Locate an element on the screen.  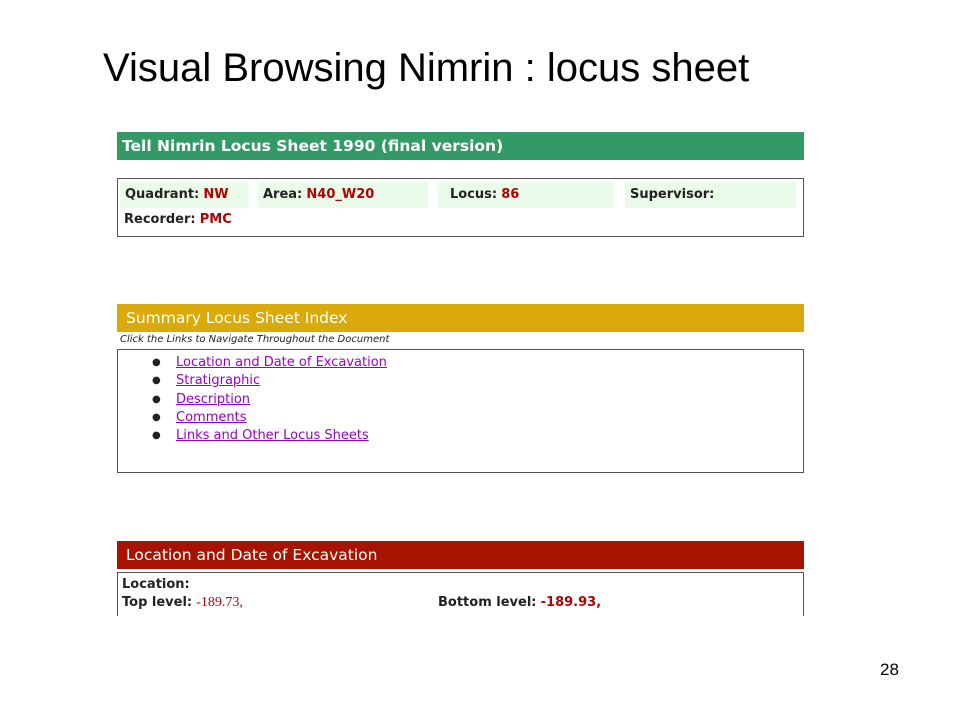
recorder-label: Recorder: is located at coordinates (160, 219).